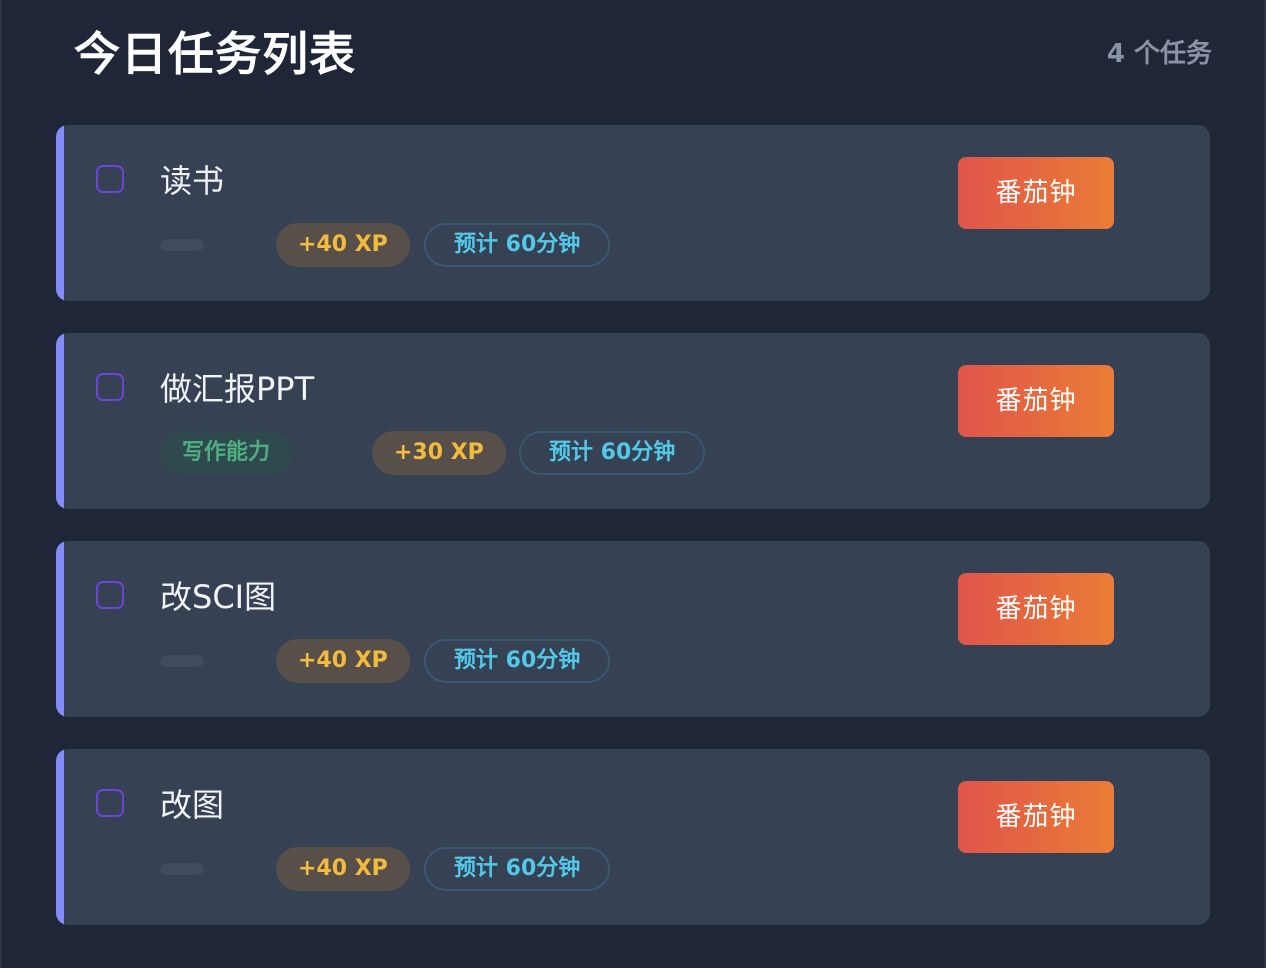 The height and width of the screenshot is (968, 1266). What do you see at coordinates (218, 597) in the screenshot?
I see `task-title: 改SCI图` at bounding box center [218, 597].